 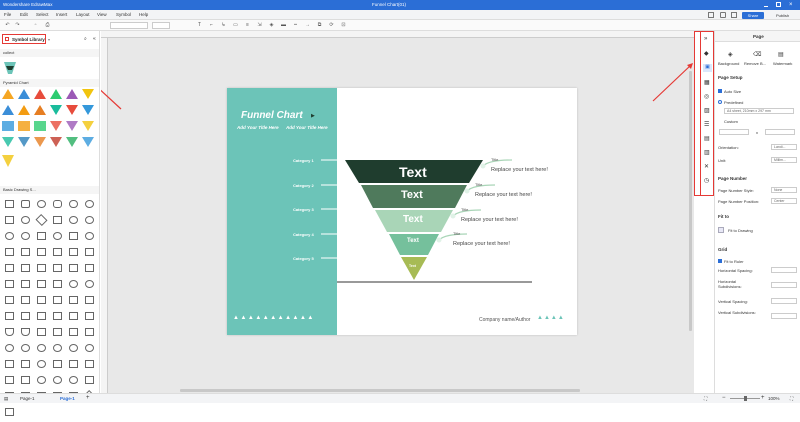 What do you see at coordinates (784, 201) in the screenshot?
I see `page-number-position-select: Center` at bounding box center [784, 201].